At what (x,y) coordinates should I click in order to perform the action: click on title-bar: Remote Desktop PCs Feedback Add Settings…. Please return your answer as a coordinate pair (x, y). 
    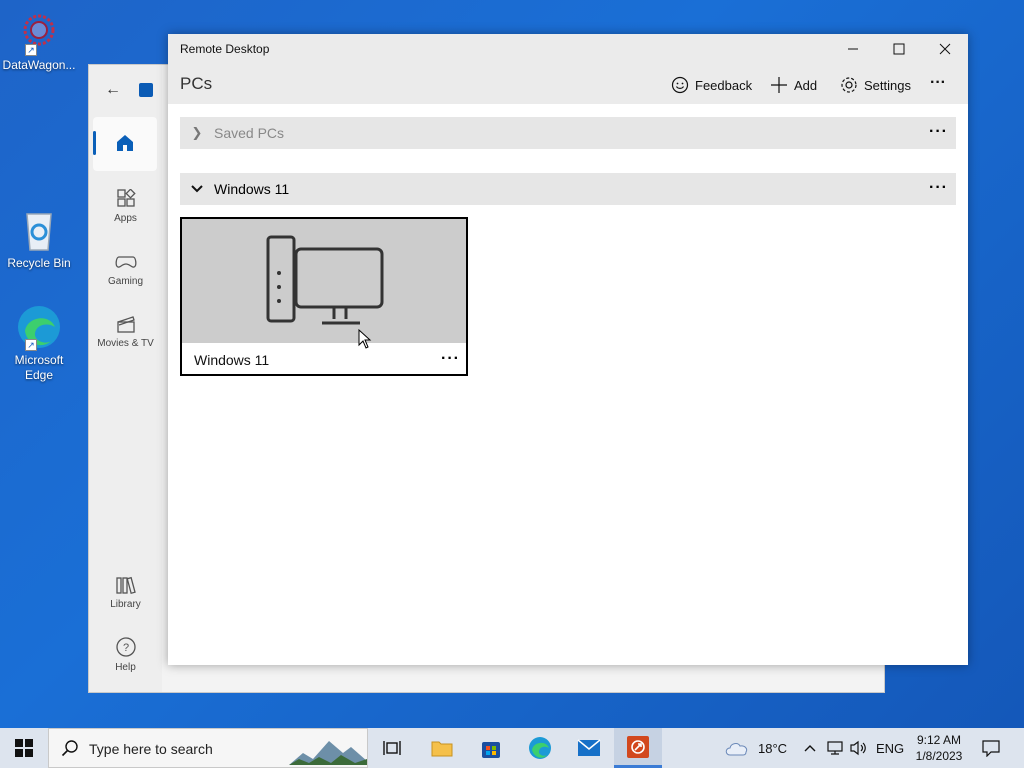
    Looking at the image, I should click on (568, 69).